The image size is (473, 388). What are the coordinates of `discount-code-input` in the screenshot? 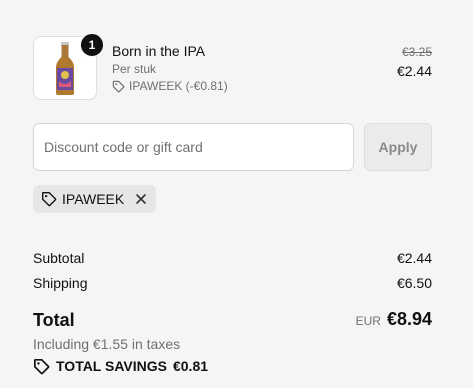 It's located at (193, 147).